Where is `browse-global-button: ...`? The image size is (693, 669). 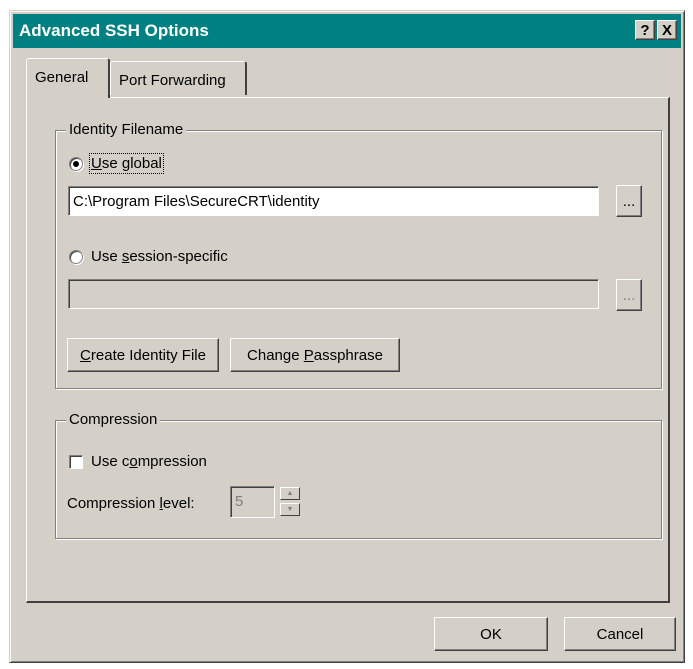 browse-global-button: ... is located at coordinates (629, 201).